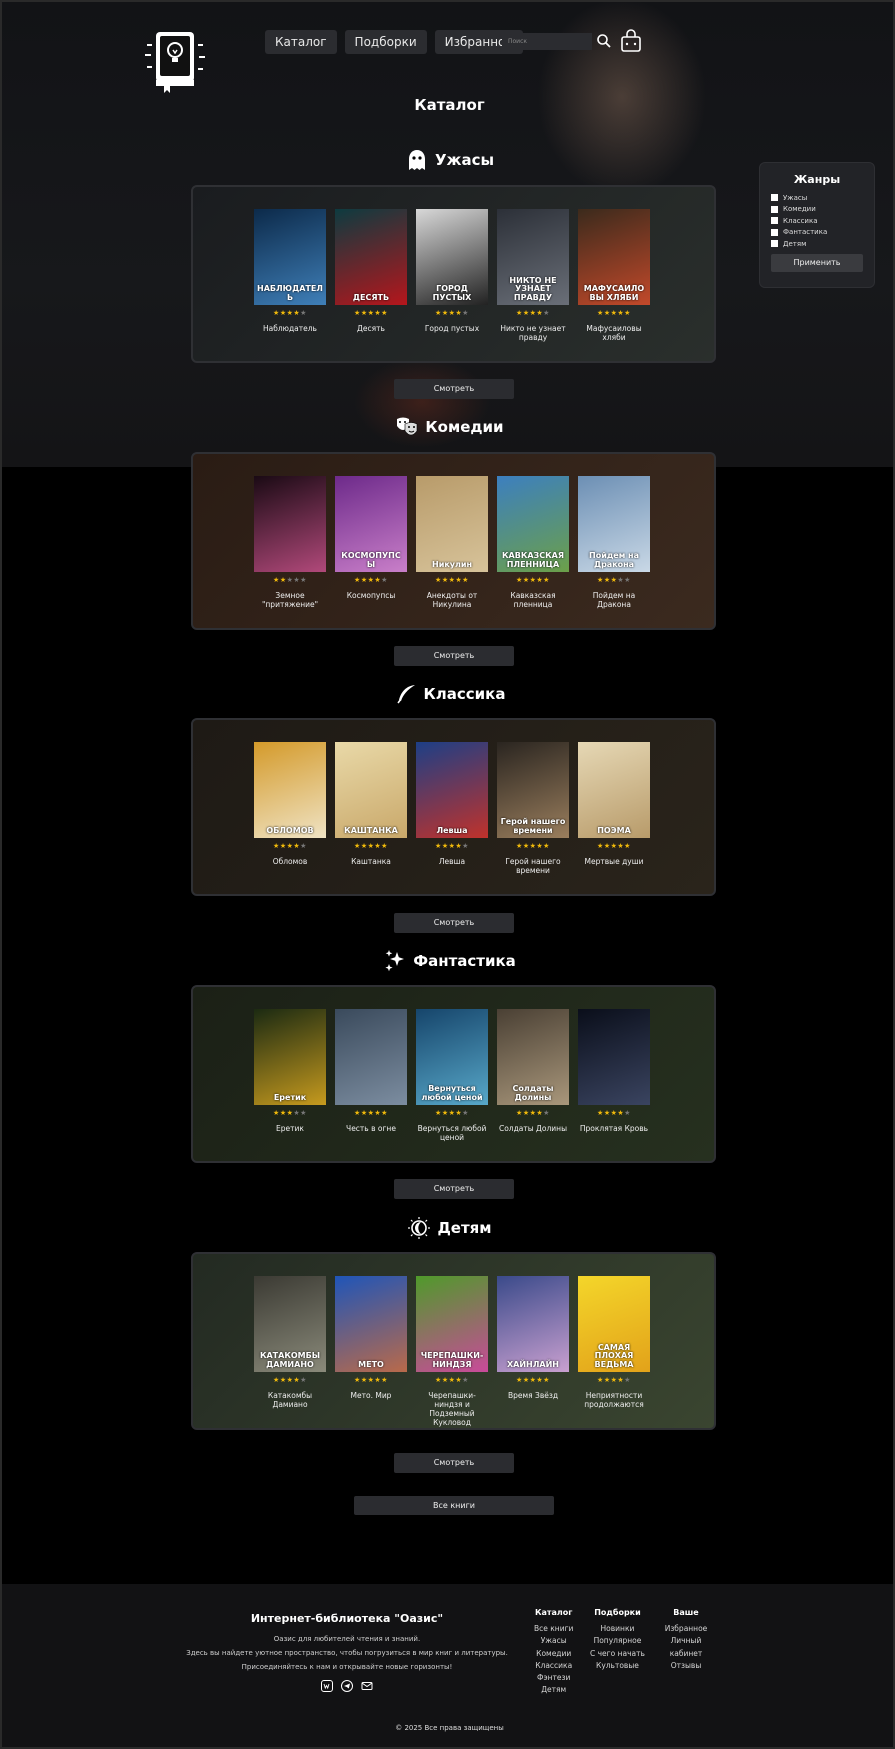 The width and height of the screenshot is (895, 1749). I want to click on genre-checkbox-scifi: Фантастика, so click(817, 233).